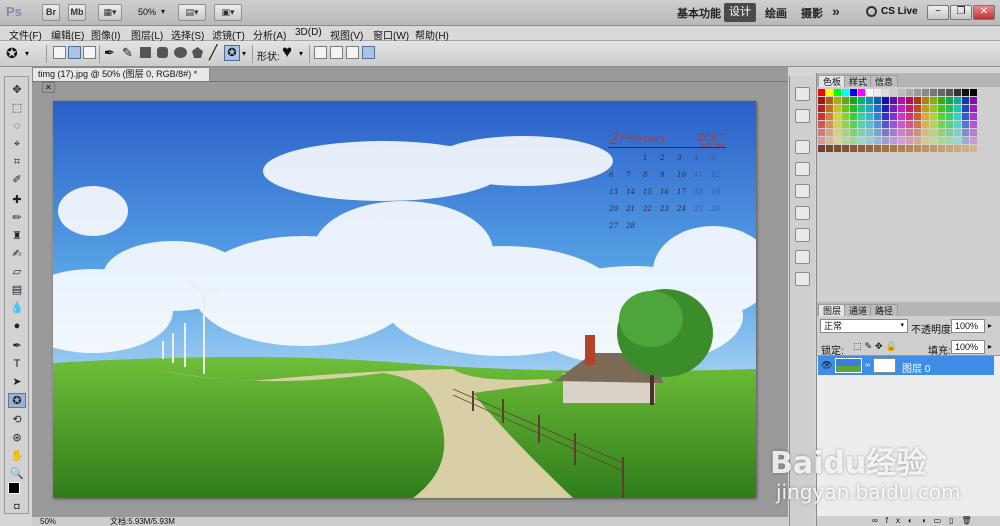 The image size is (1000, 526). Describe the element at coordinates (17, 382) in the screenshot. I see `path-selection-tool-icon: ➤` at that location.